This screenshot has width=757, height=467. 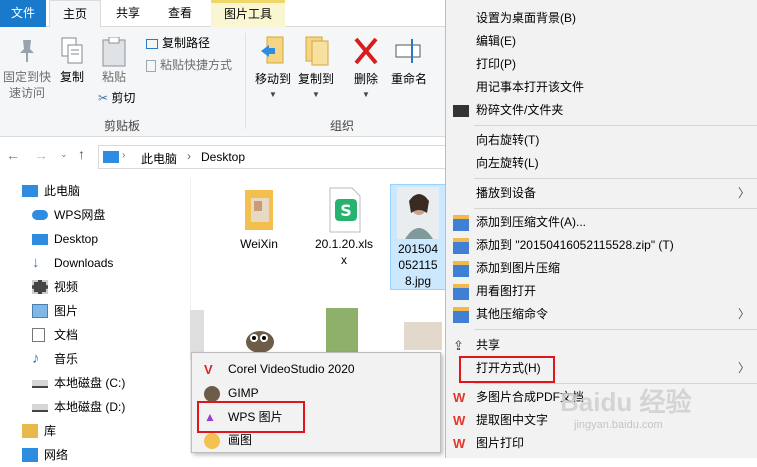 What do you see at coordinates (27, 72) in the screenshot?
I see `pin-to-quick-access-button: 固定到快 速访问` at bounding box center [27, 72].